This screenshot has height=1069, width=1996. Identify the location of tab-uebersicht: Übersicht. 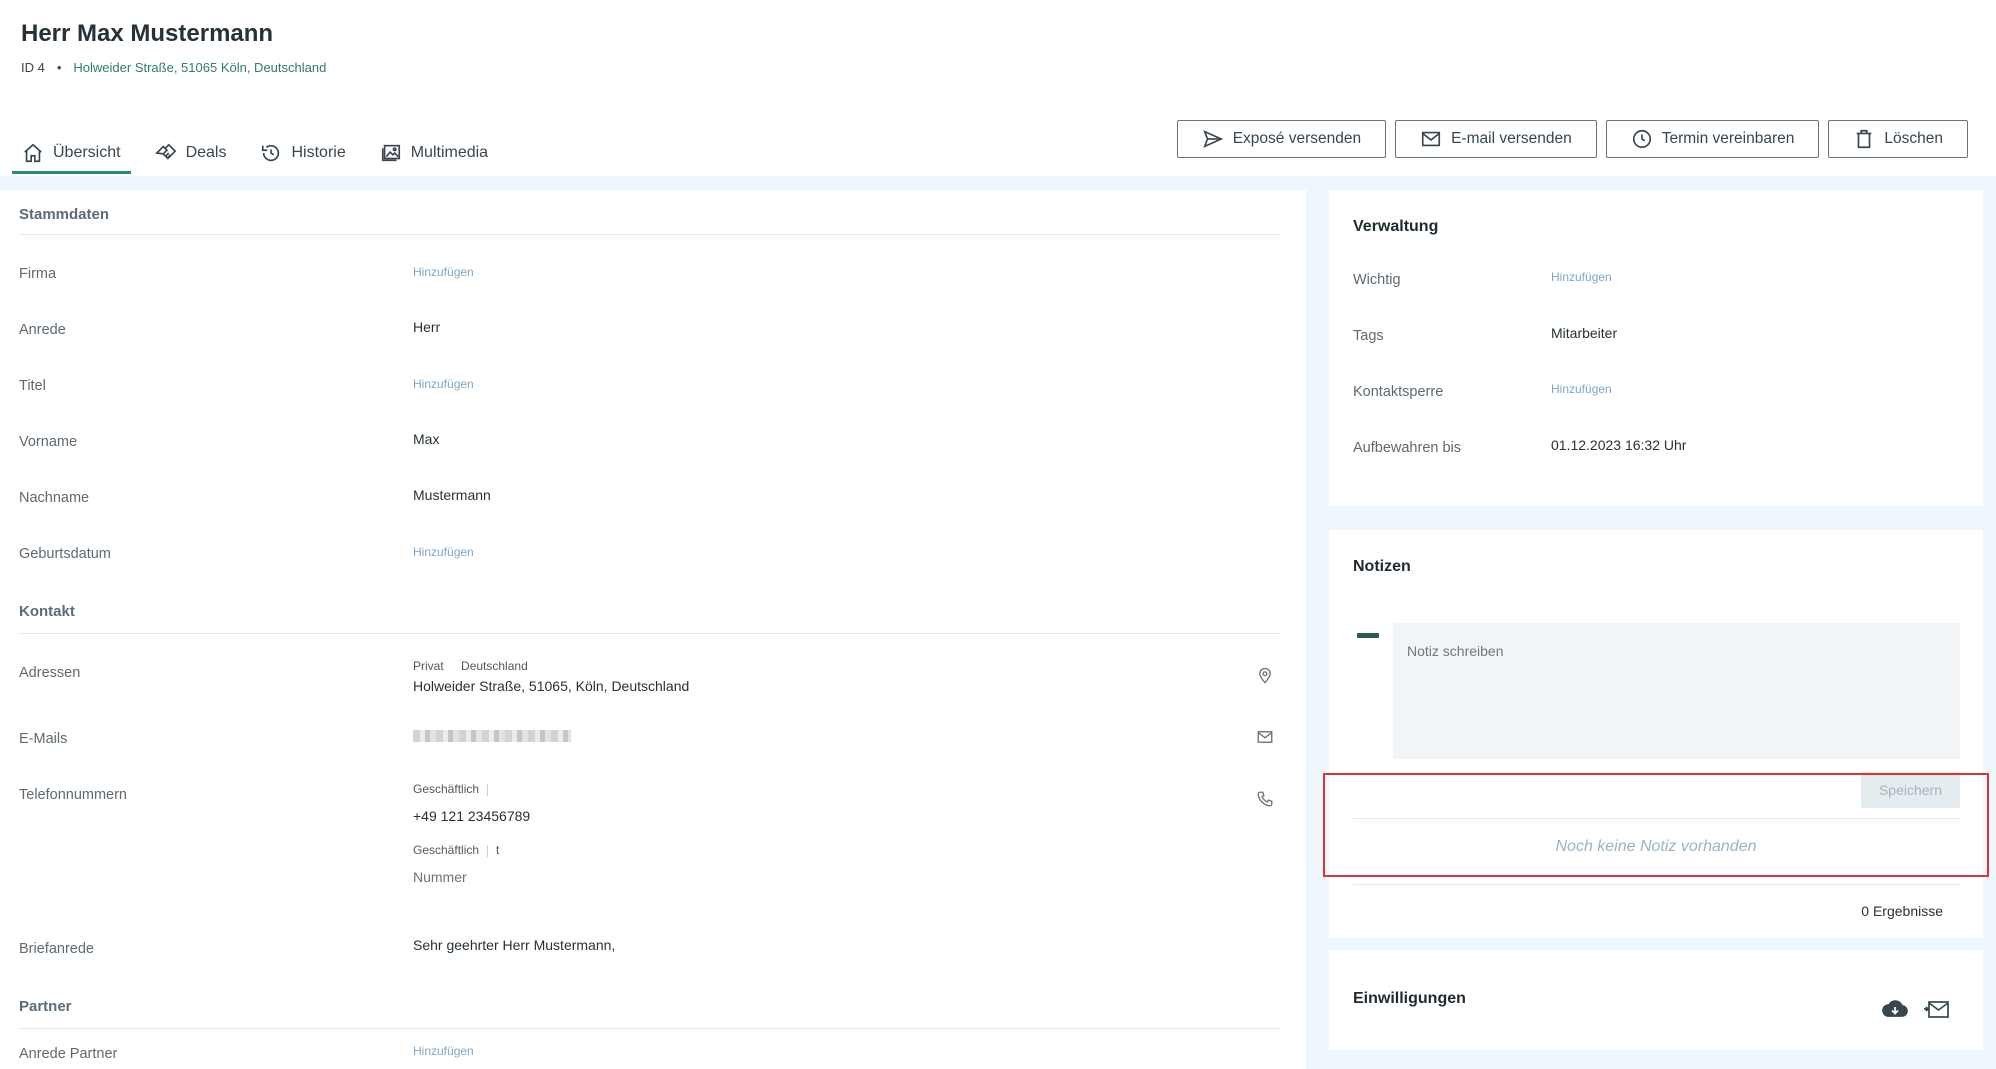
(71, 153).